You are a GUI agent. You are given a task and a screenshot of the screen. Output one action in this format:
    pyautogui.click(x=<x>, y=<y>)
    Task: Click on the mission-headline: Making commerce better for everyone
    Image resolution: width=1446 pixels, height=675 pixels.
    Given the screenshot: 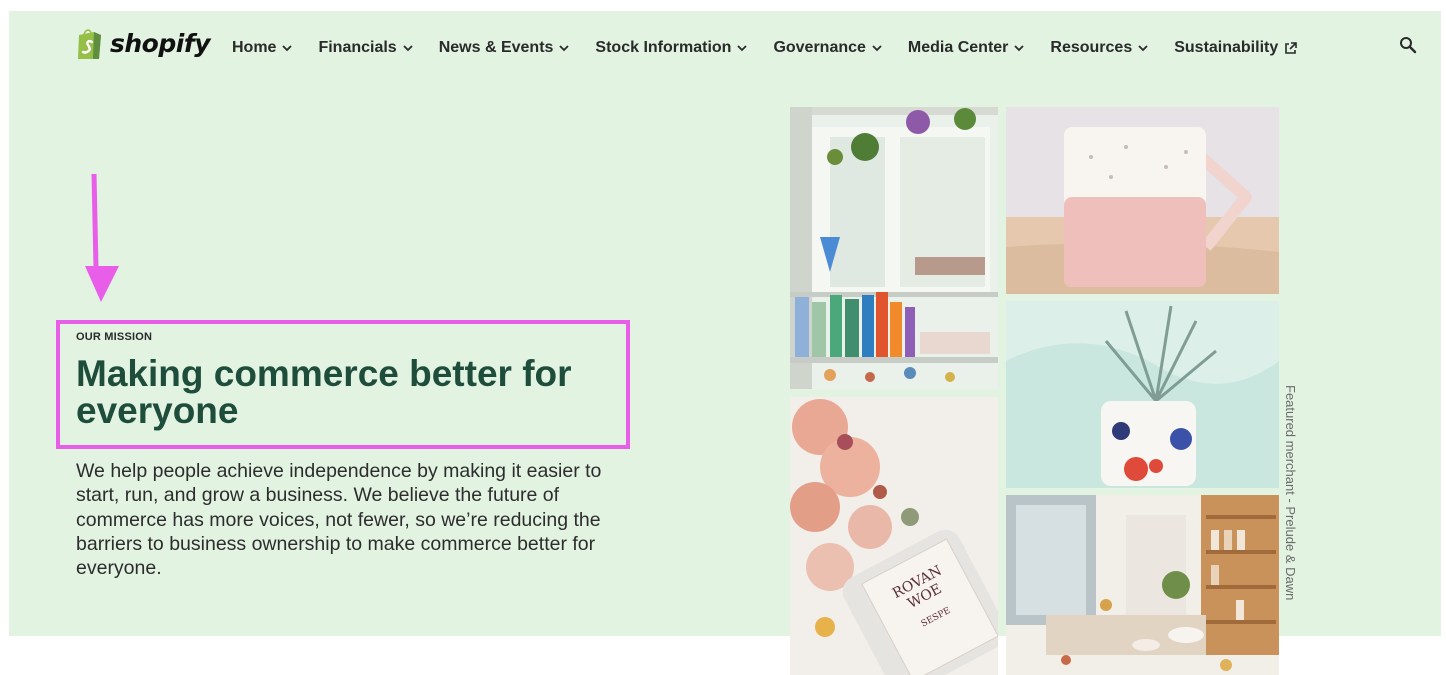 What is the action you would take?
    pyautogui.click(x=324, y=392)
    